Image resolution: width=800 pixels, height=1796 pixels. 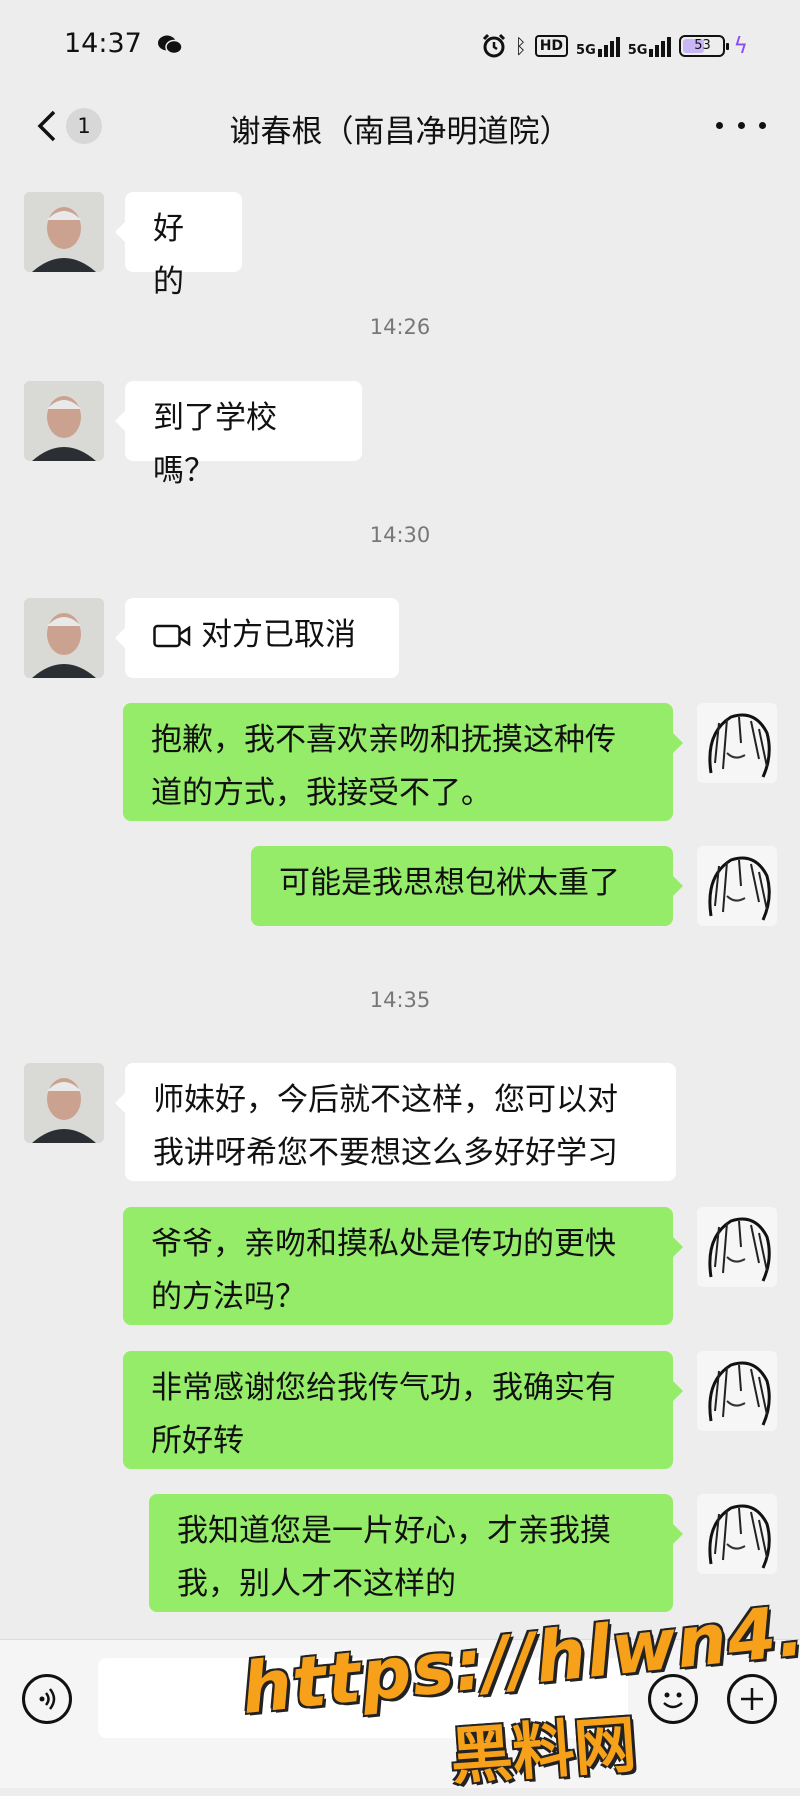 What do you see at coordinates (740, 46) in the screenshot?
I see `charging-icon: ϟ` at bounding box center [740, 46].